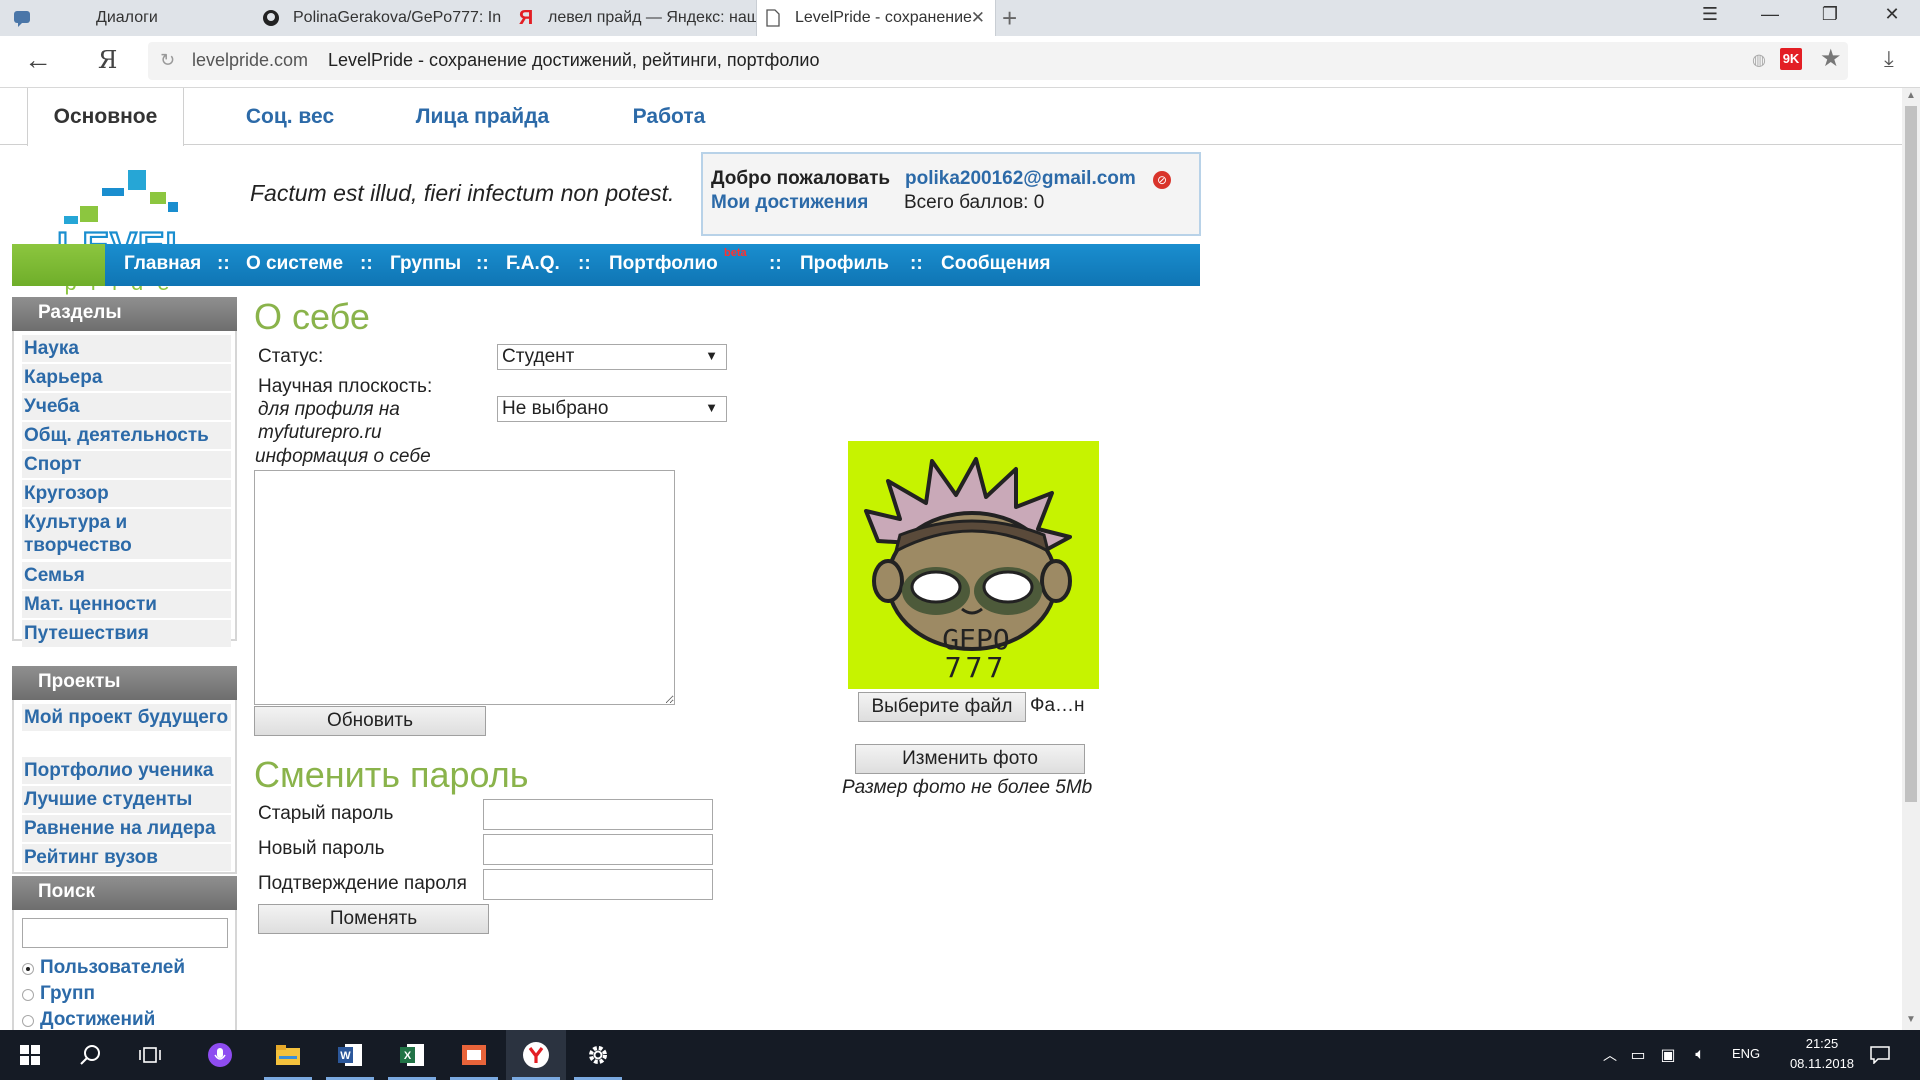  Describe the element at coordinates (474, 1055) in the screenshot. I see `presentation-app-icon` at that location.